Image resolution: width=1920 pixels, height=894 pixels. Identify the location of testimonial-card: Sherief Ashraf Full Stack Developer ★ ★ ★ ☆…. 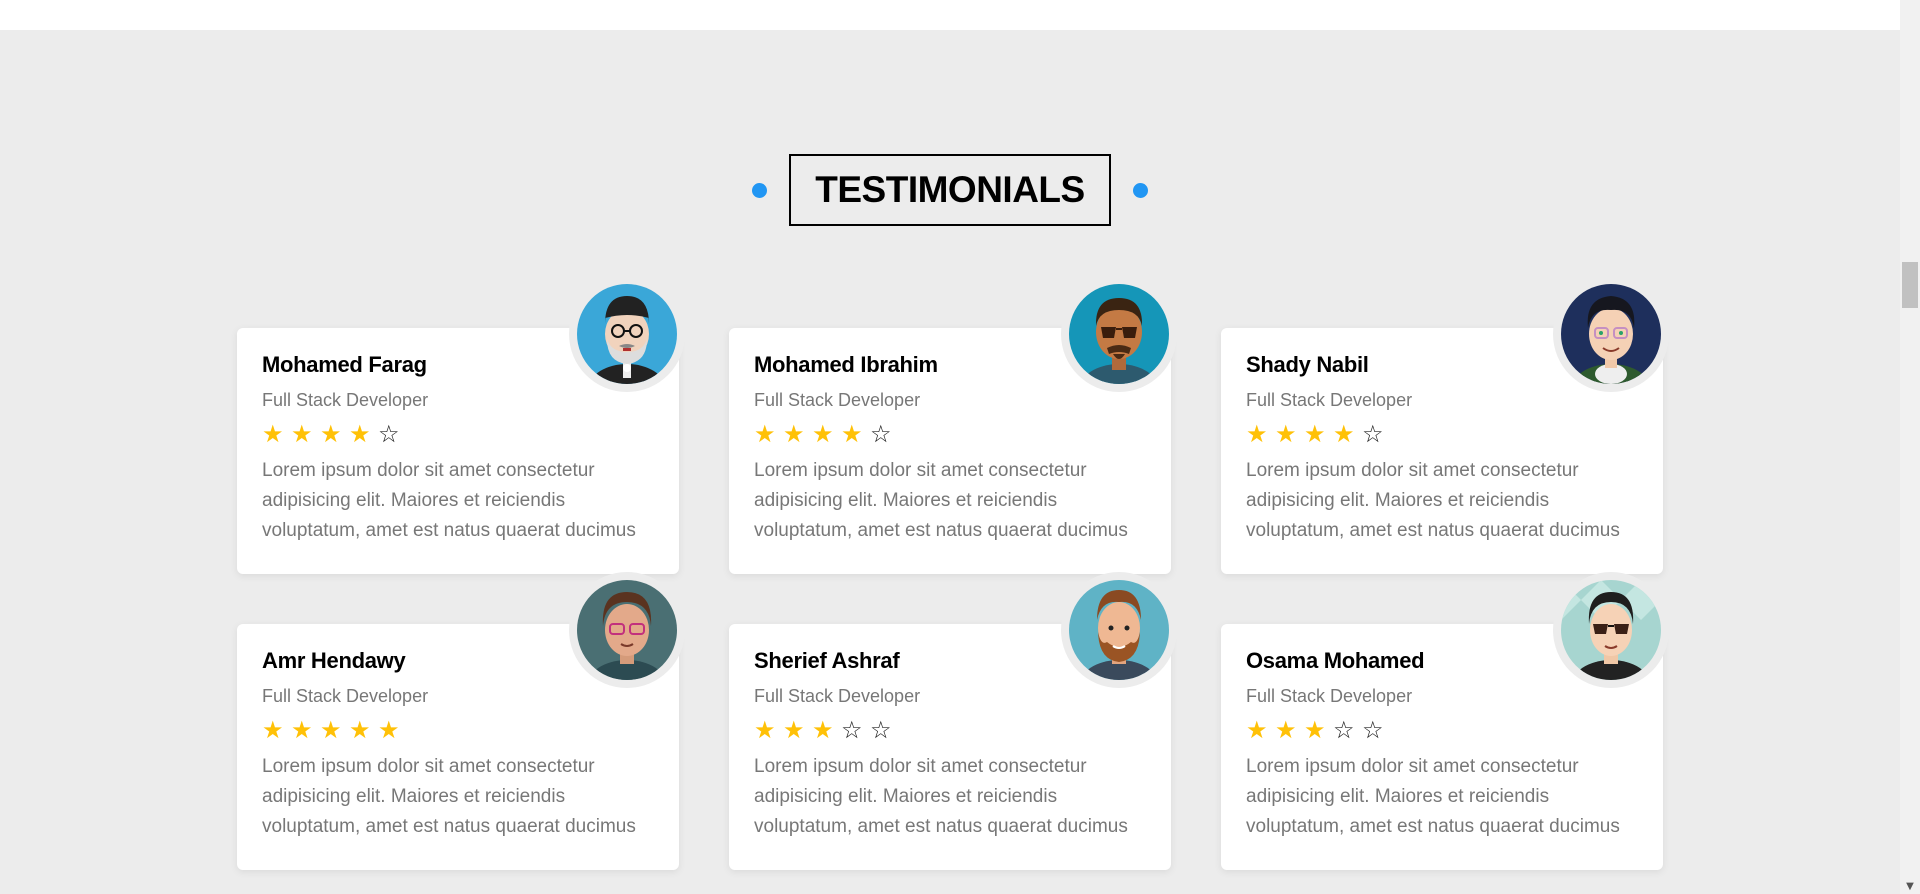
(953, 721).